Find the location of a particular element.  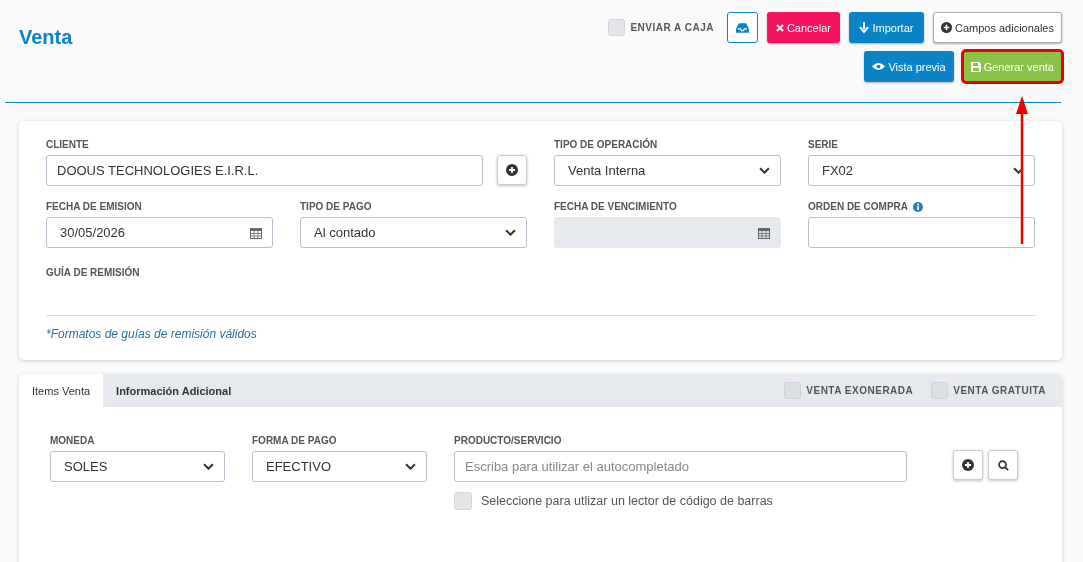

barcode-reader-label: Seleccione para utlizar un lector de código de barras is located at coordinates (627, 501).